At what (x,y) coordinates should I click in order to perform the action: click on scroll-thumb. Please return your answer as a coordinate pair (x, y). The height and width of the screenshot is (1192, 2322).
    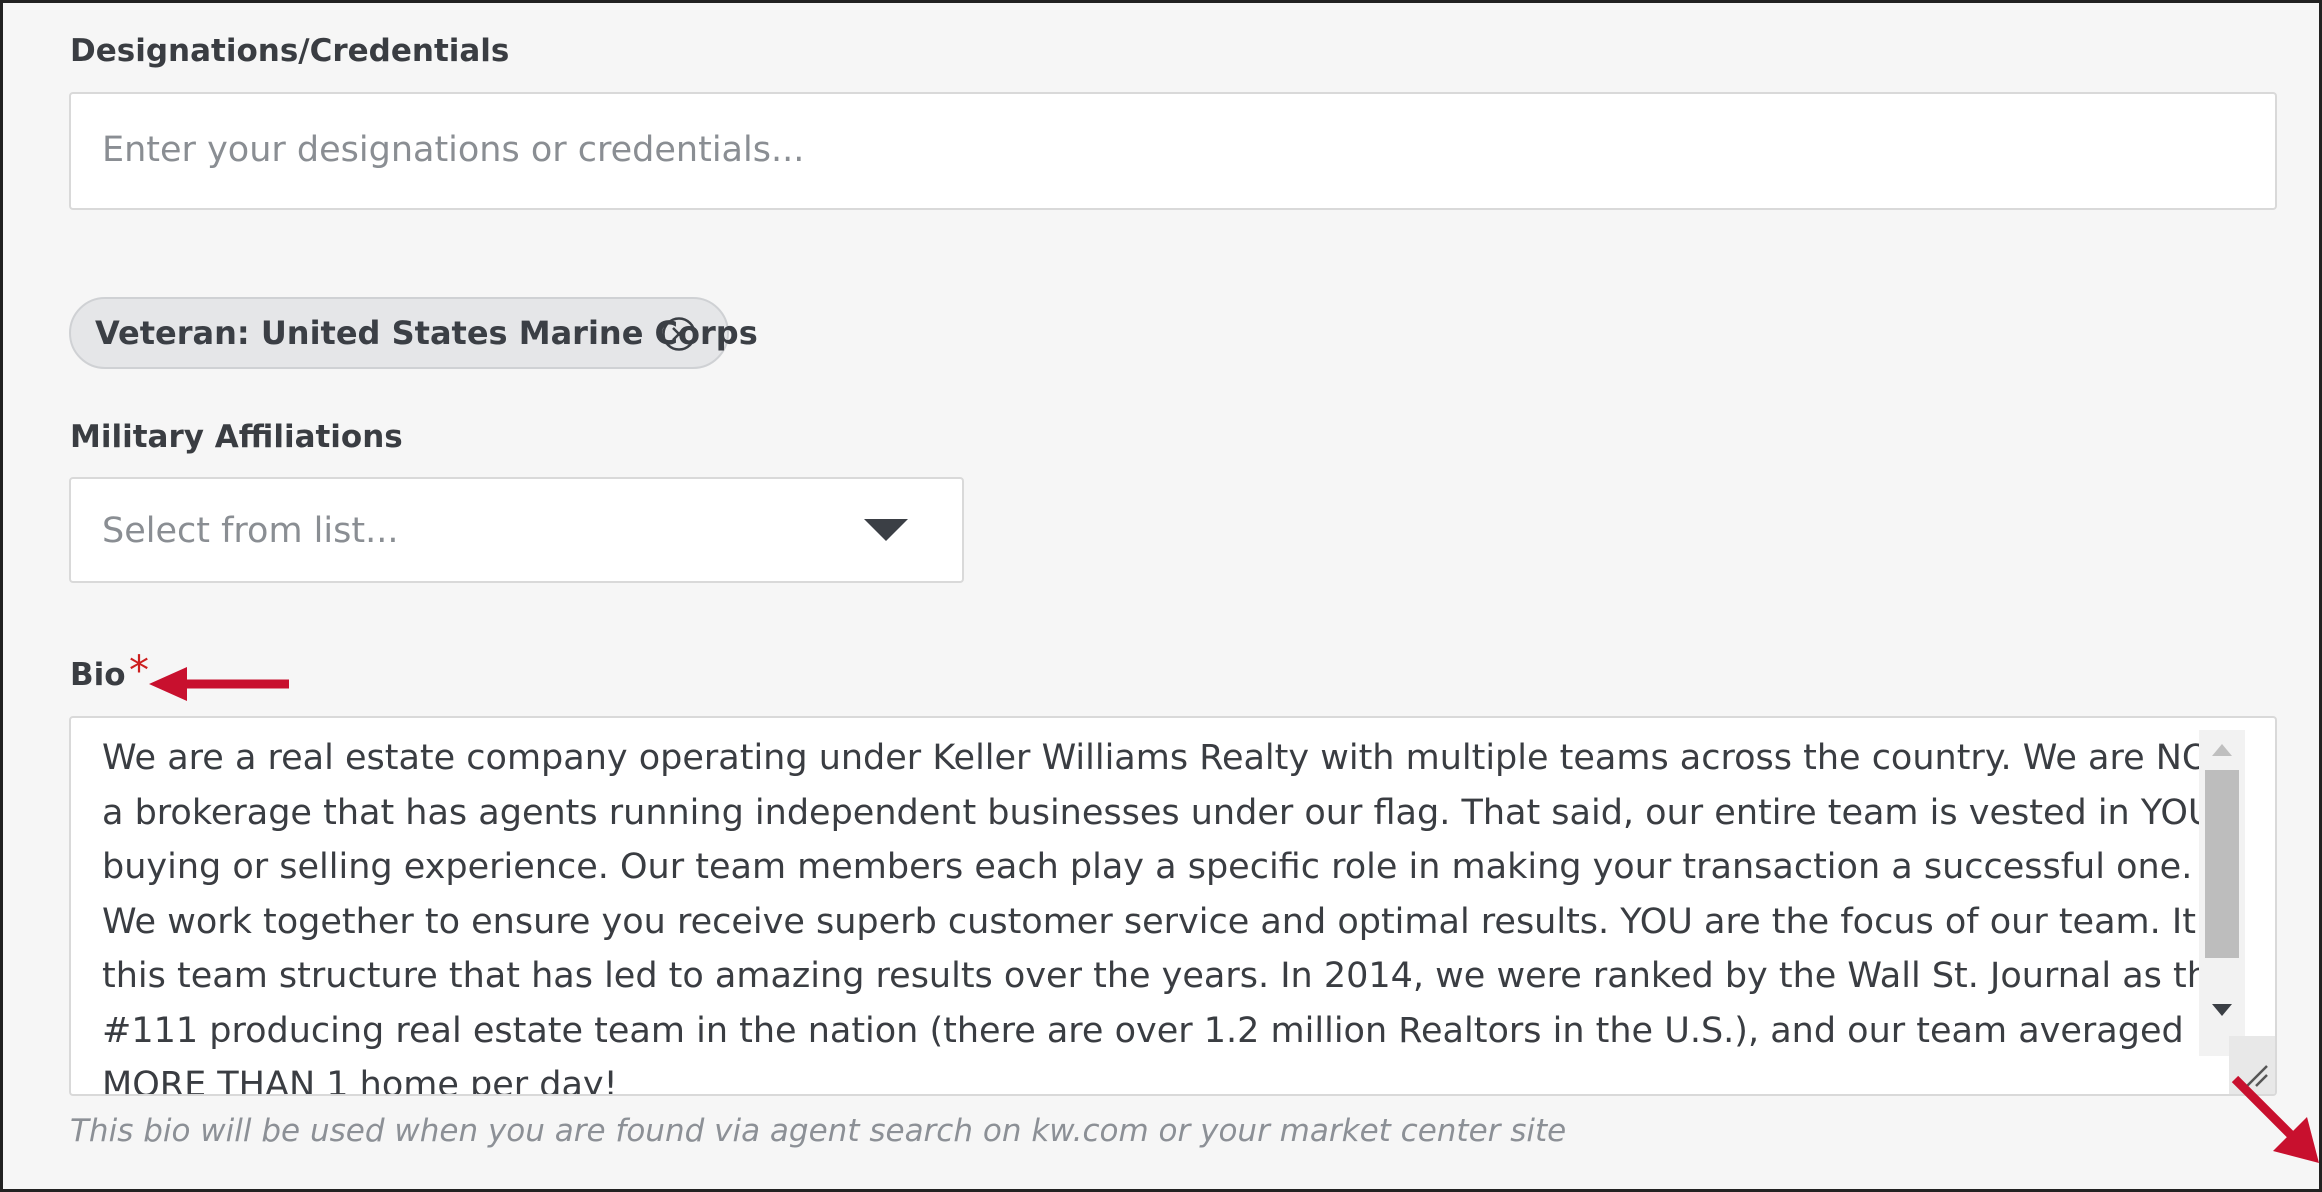
    Looking at the image, I should click on (2222, 864).